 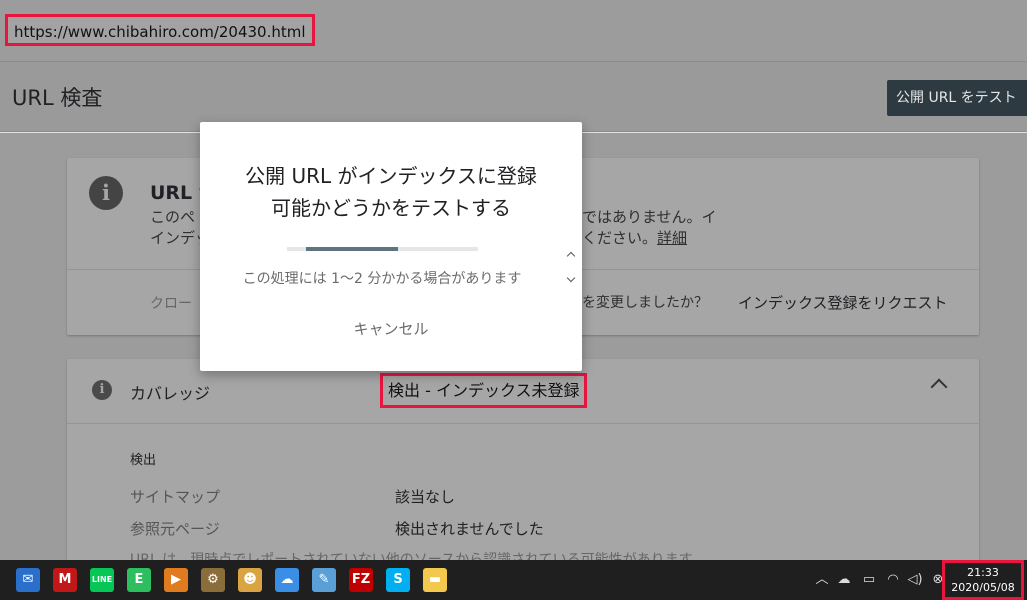 I want to click on dialog-title: 公開 URL がインデックスに登録 可能かどうかをテストする, so click(x=391, y=192).